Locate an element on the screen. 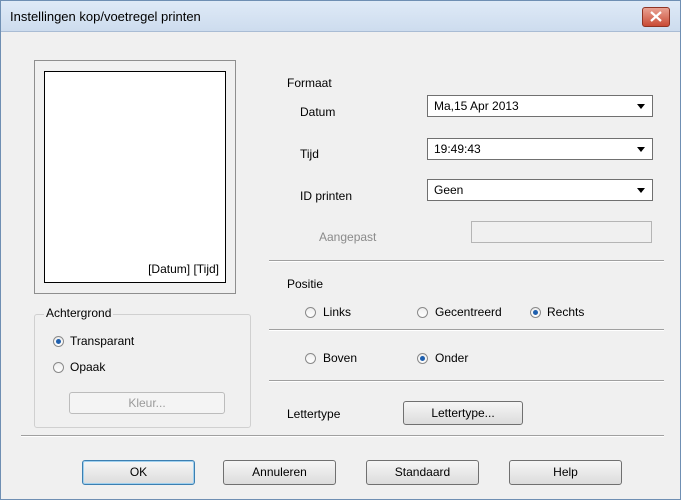  background-group-label: Achtergrond is located at coordinates (79, 313).